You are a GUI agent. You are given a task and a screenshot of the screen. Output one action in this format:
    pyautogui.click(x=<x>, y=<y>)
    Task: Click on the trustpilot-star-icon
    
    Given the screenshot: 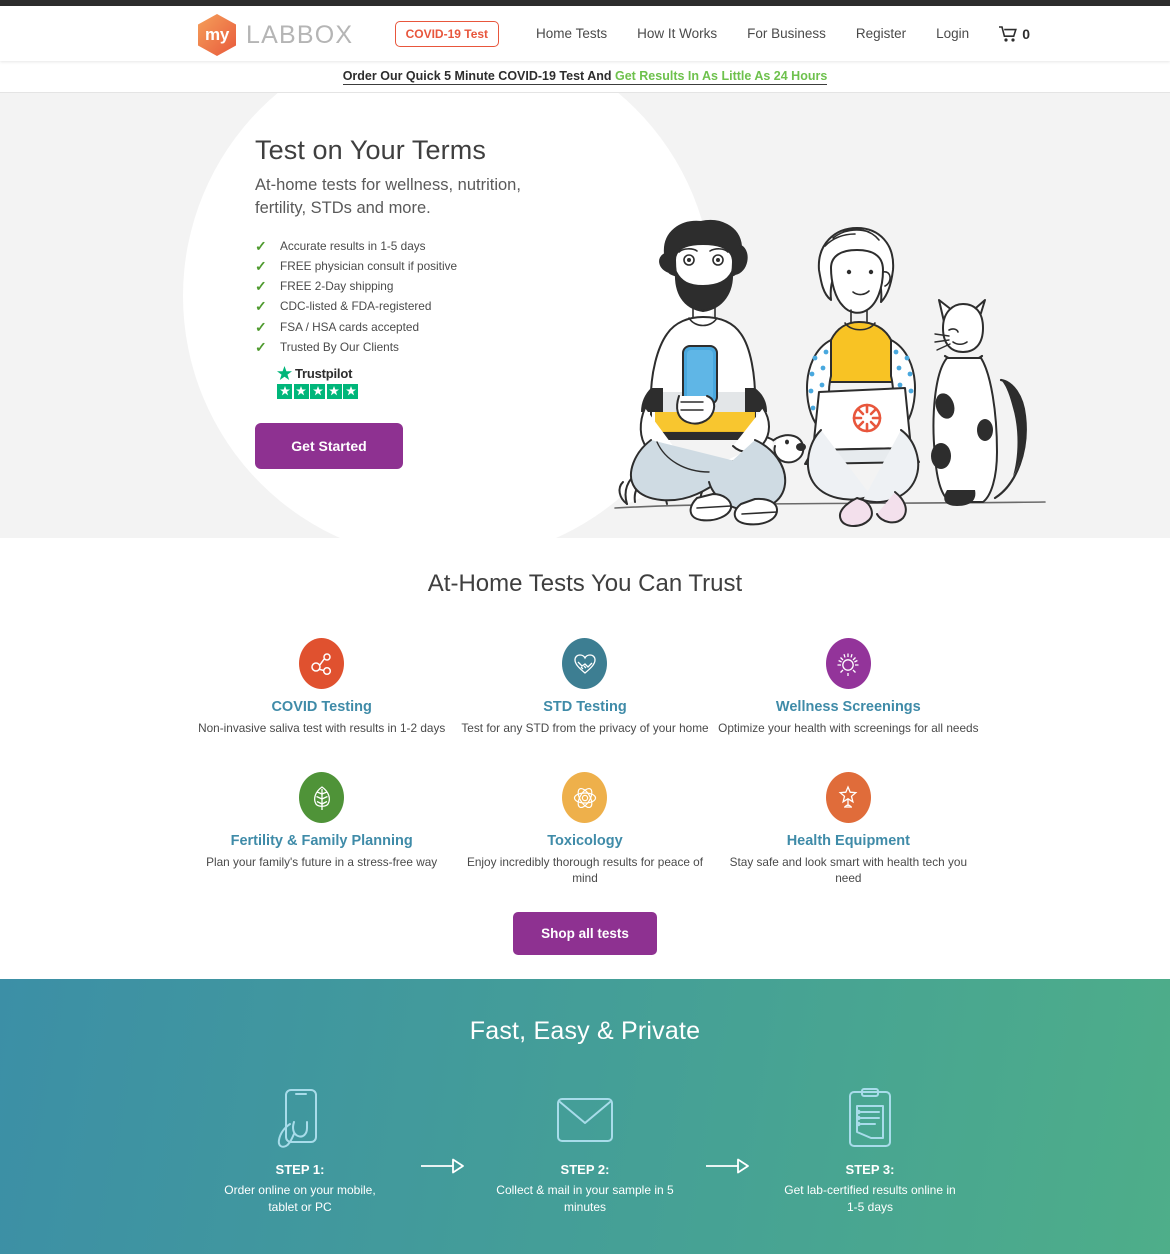 What is the action you would take?
    pyautogui.click(x=284, y=372)
    